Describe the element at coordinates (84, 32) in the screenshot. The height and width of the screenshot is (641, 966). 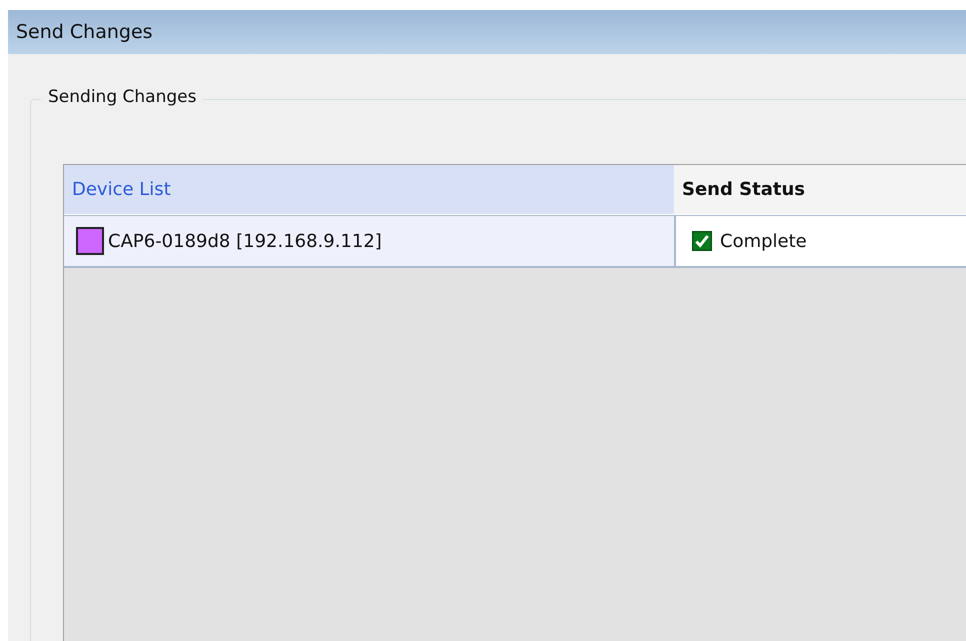
I see `window-title: Send Changes` at that location.